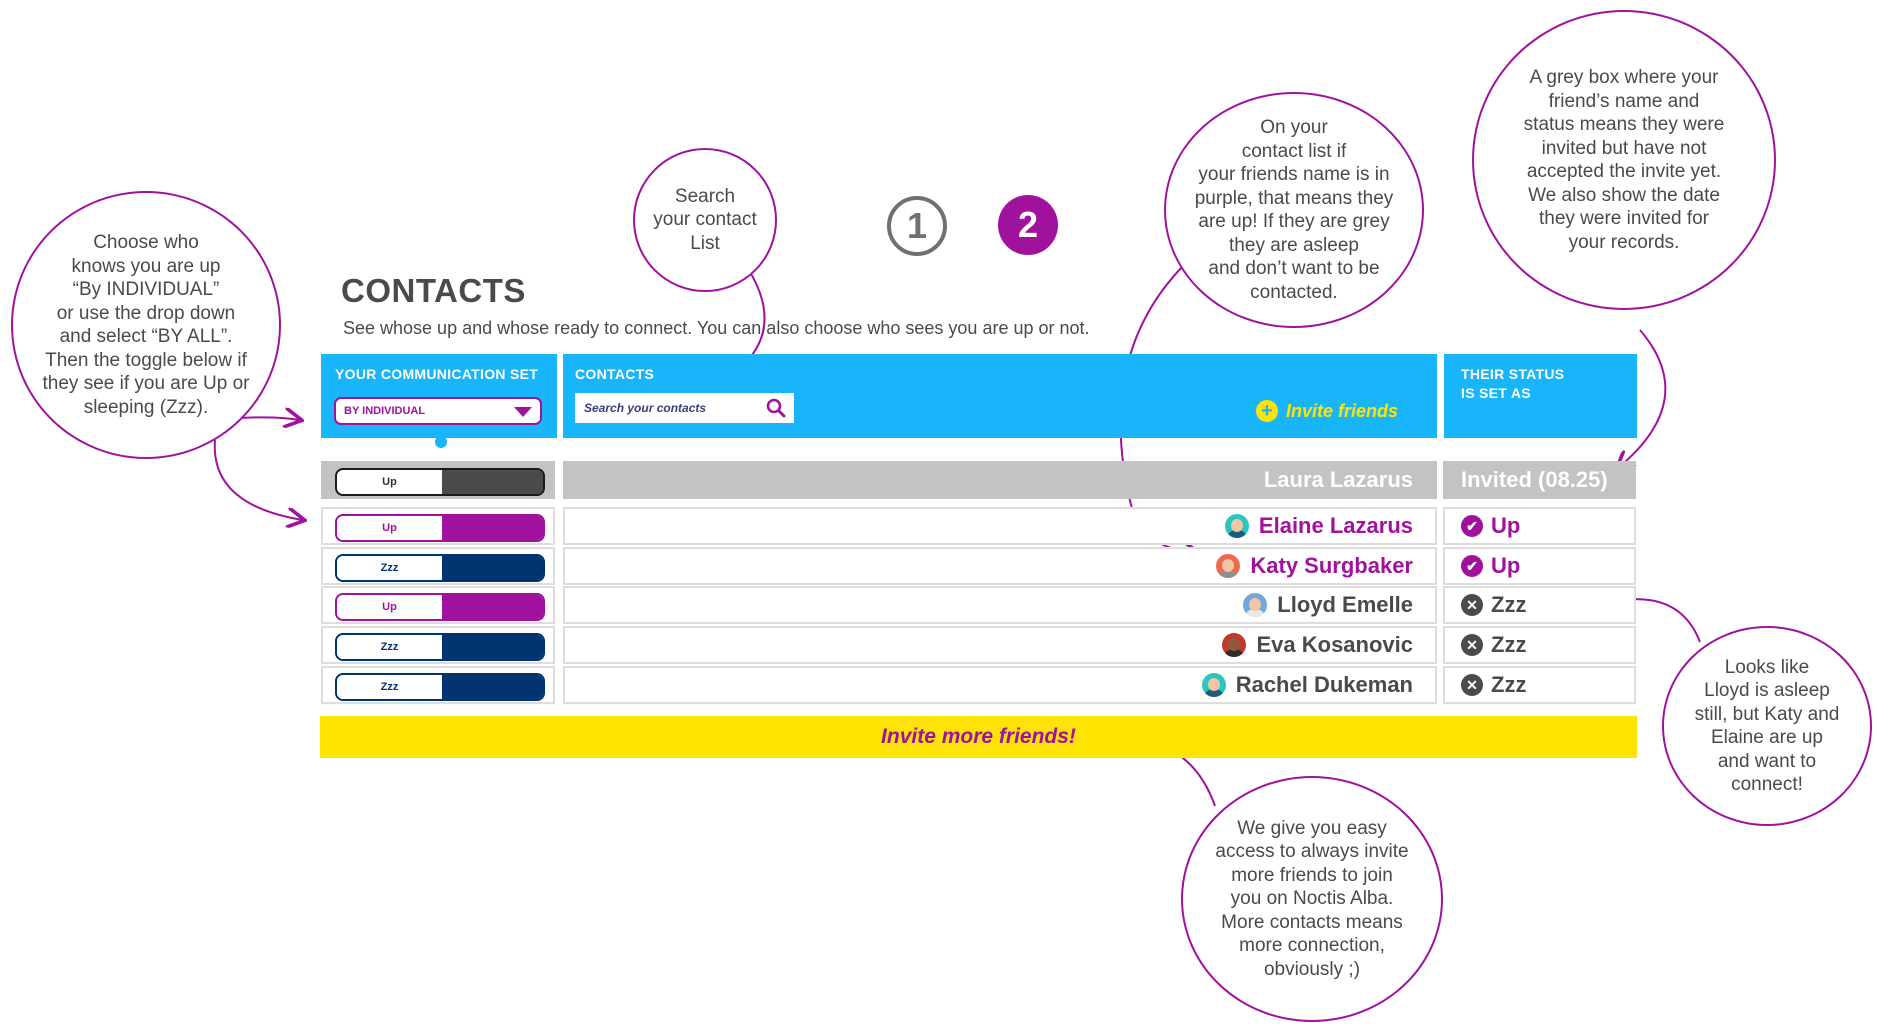 Image resolution: width=1877 pixels, height=1028 pixels. I want to click on contact-cell: Katy Surgbaker, so click(1000, 566).